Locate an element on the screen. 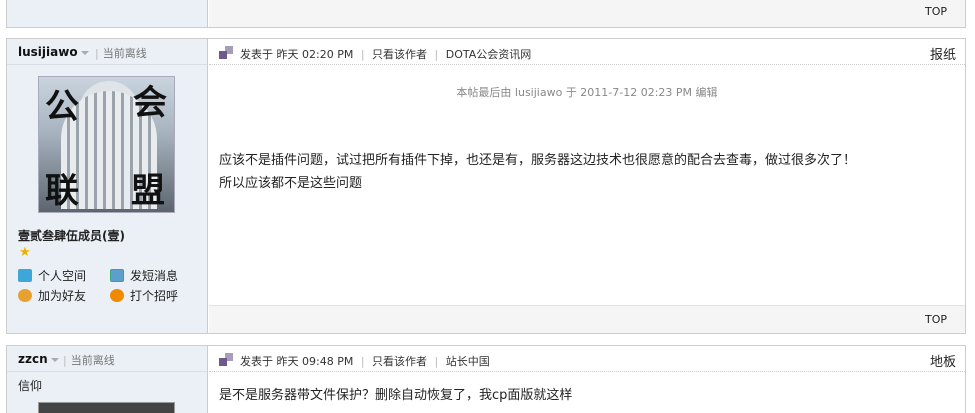  floor-label: 报纸 is located at coordinates (942, 55).